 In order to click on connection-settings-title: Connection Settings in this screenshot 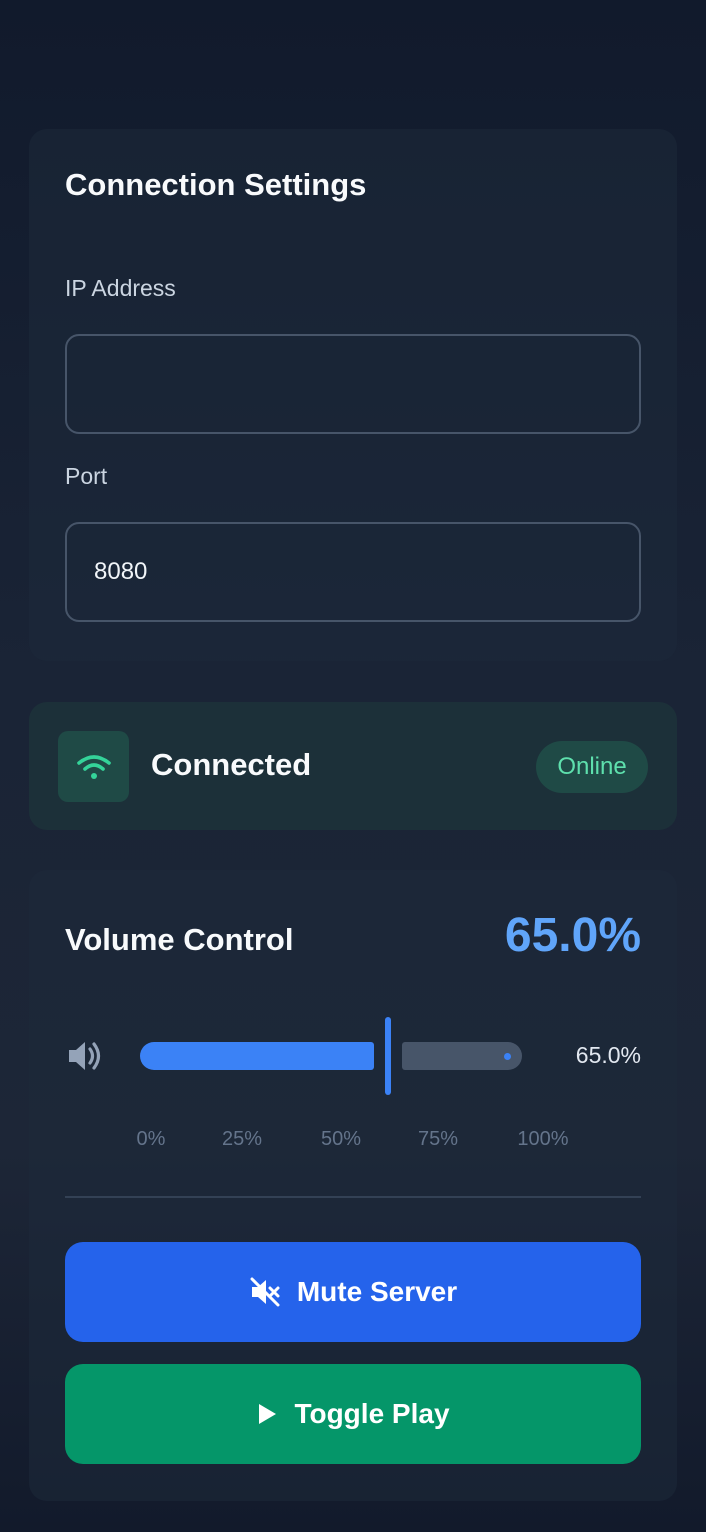, I will do `click(216, 184)`.